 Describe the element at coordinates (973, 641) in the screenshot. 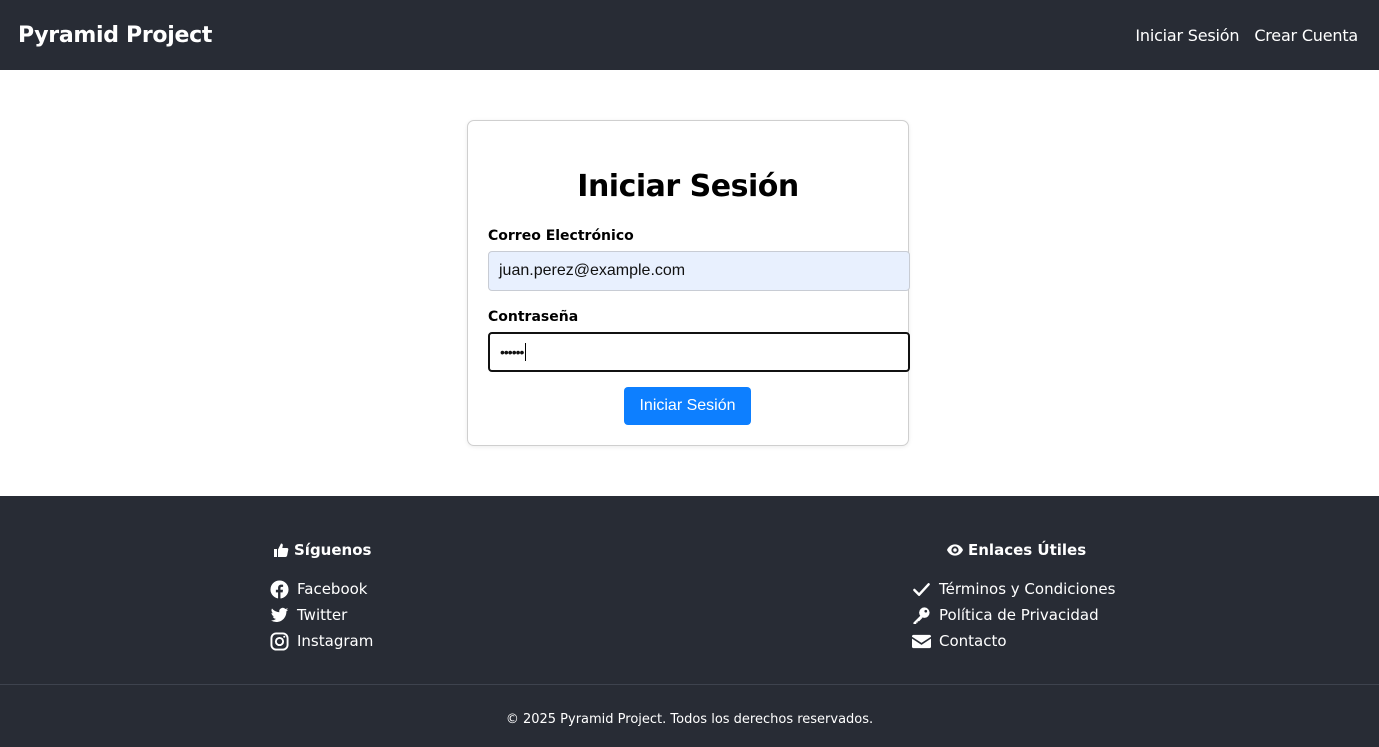

I see `contact-label: Contacto` at that location.